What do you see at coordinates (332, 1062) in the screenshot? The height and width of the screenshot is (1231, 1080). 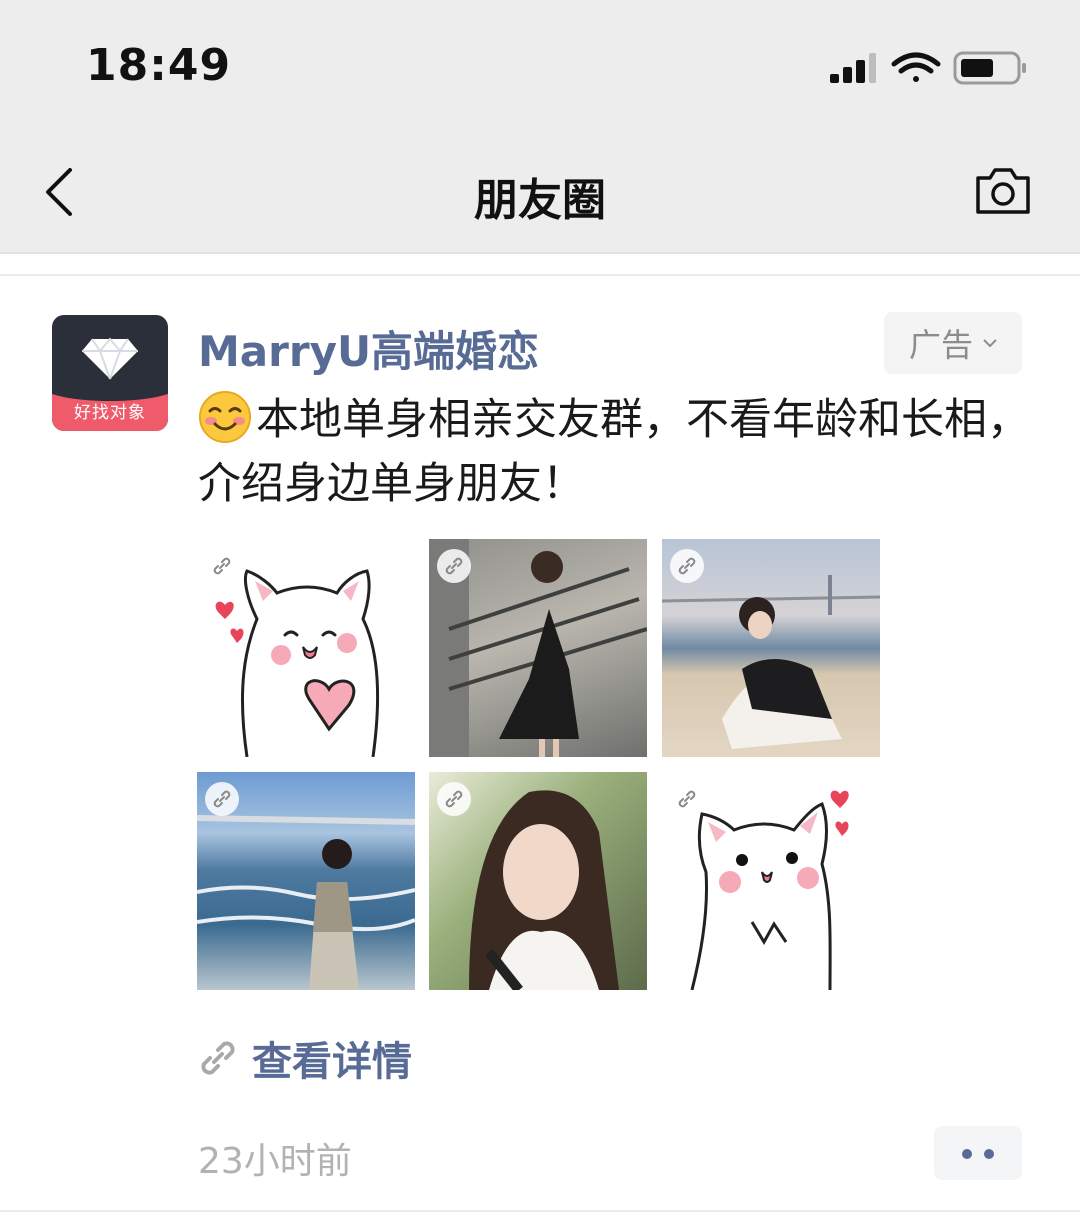 I see `view-details-label: 查看详情` at bounding box center [332, 1062].